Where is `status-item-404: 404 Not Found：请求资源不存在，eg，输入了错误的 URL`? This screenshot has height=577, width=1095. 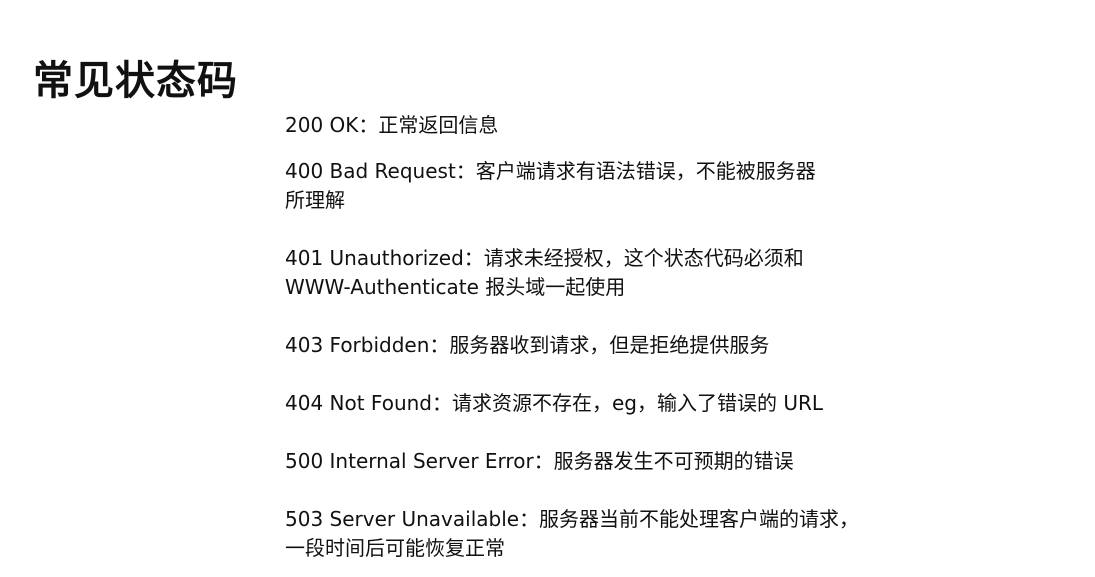
status-item-404: 404 Not Found：请求资源不存在，eg，输入了错误的 URL is located at coordinates (580, 403).